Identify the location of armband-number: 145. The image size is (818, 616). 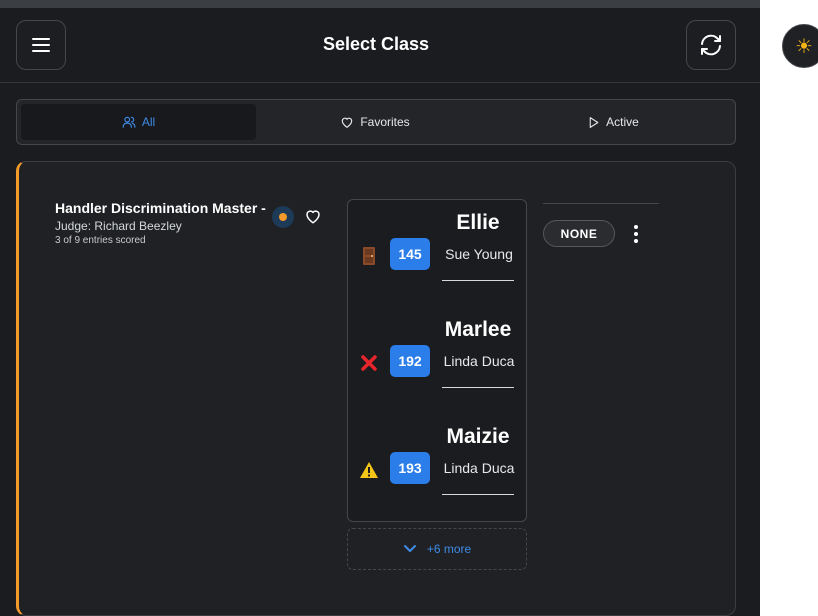
(410, 254).